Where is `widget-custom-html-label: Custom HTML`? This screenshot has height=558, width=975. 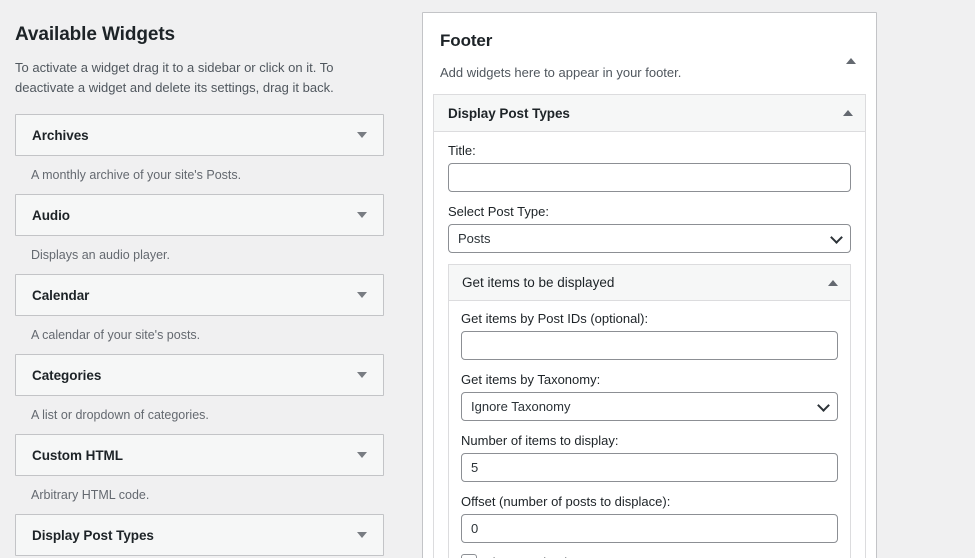 widget-custom-html-label: Custom HTML is located at coordinates (77, 455).